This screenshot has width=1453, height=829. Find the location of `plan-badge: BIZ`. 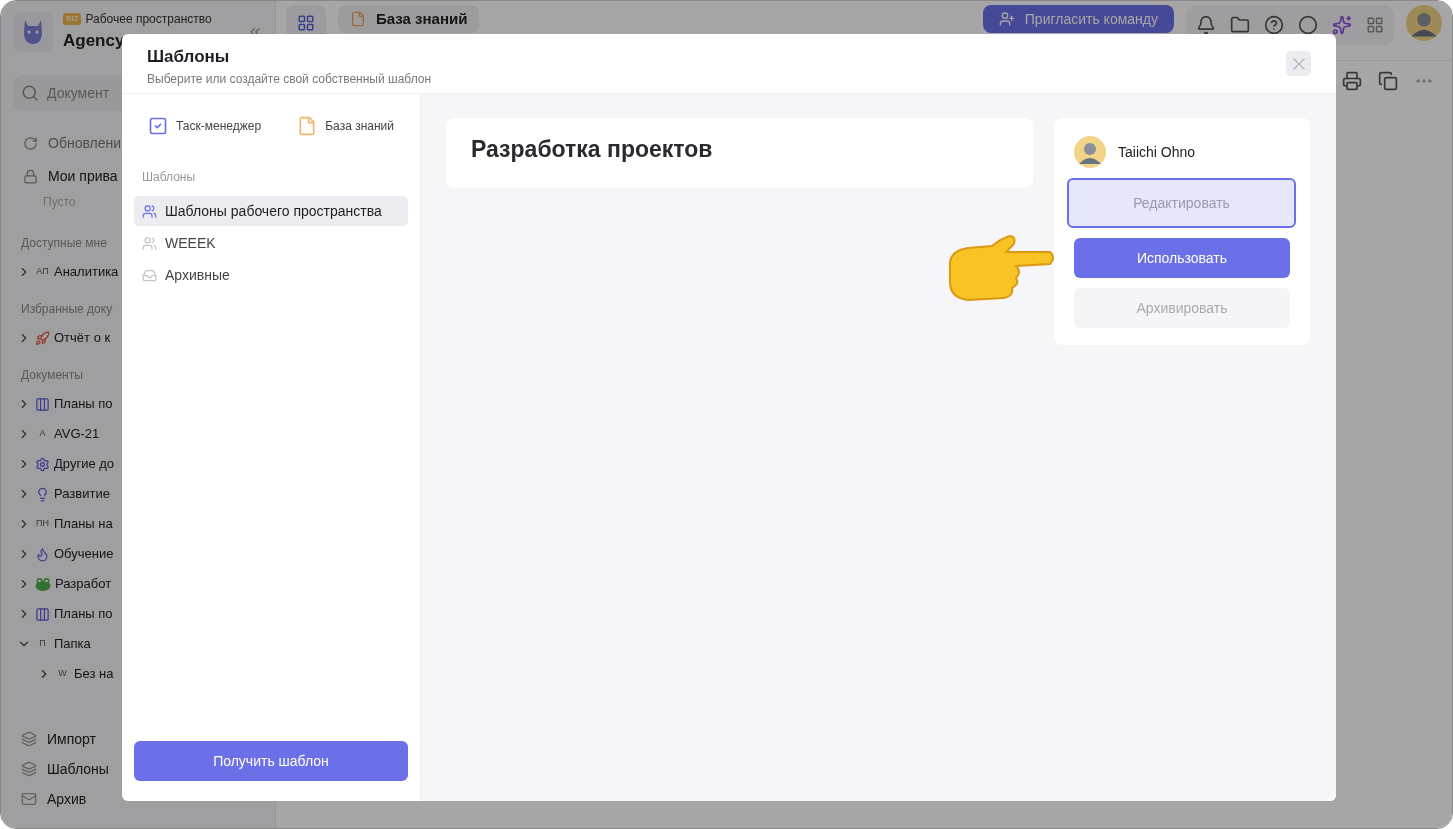

plan-badge: BIZ is located at coordinates (72, 19).